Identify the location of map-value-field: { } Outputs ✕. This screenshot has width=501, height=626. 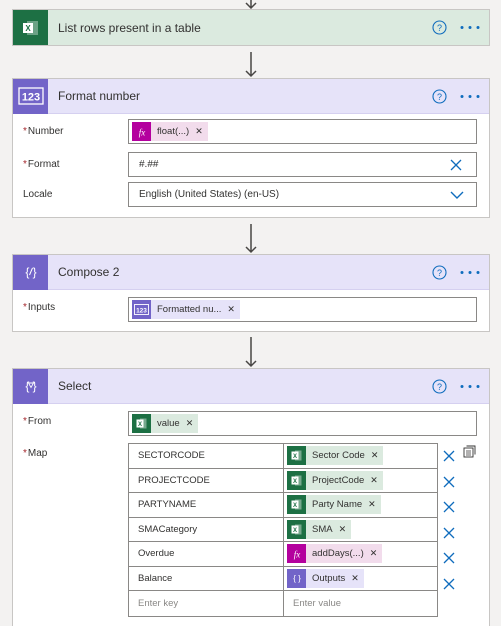
(360, 579).